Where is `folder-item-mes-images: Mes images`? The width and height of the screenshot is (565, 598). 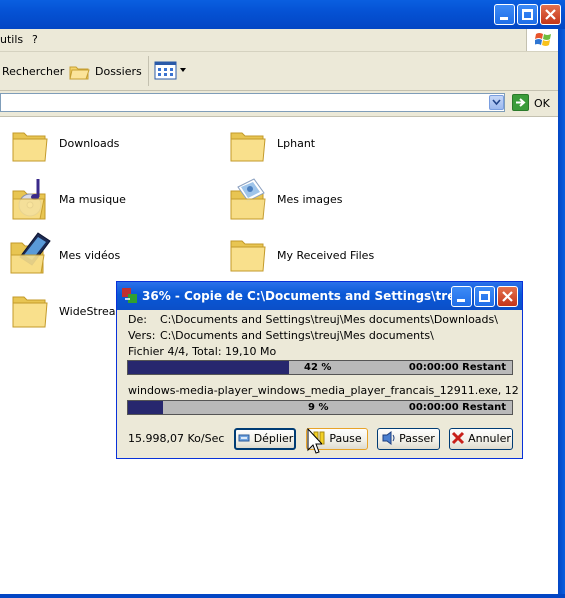 folder-item-mes-images: Mes images is located at coordinates (308, 201).